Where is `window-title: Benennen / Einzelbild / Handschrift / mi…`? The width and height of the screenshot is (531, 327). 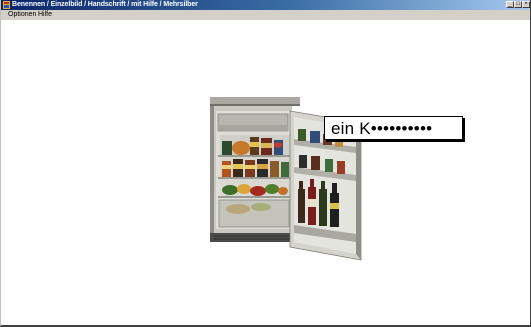 window-title: Benennen / Einzelbild / Handschrift / mi… is located at coordinates (105, 4).